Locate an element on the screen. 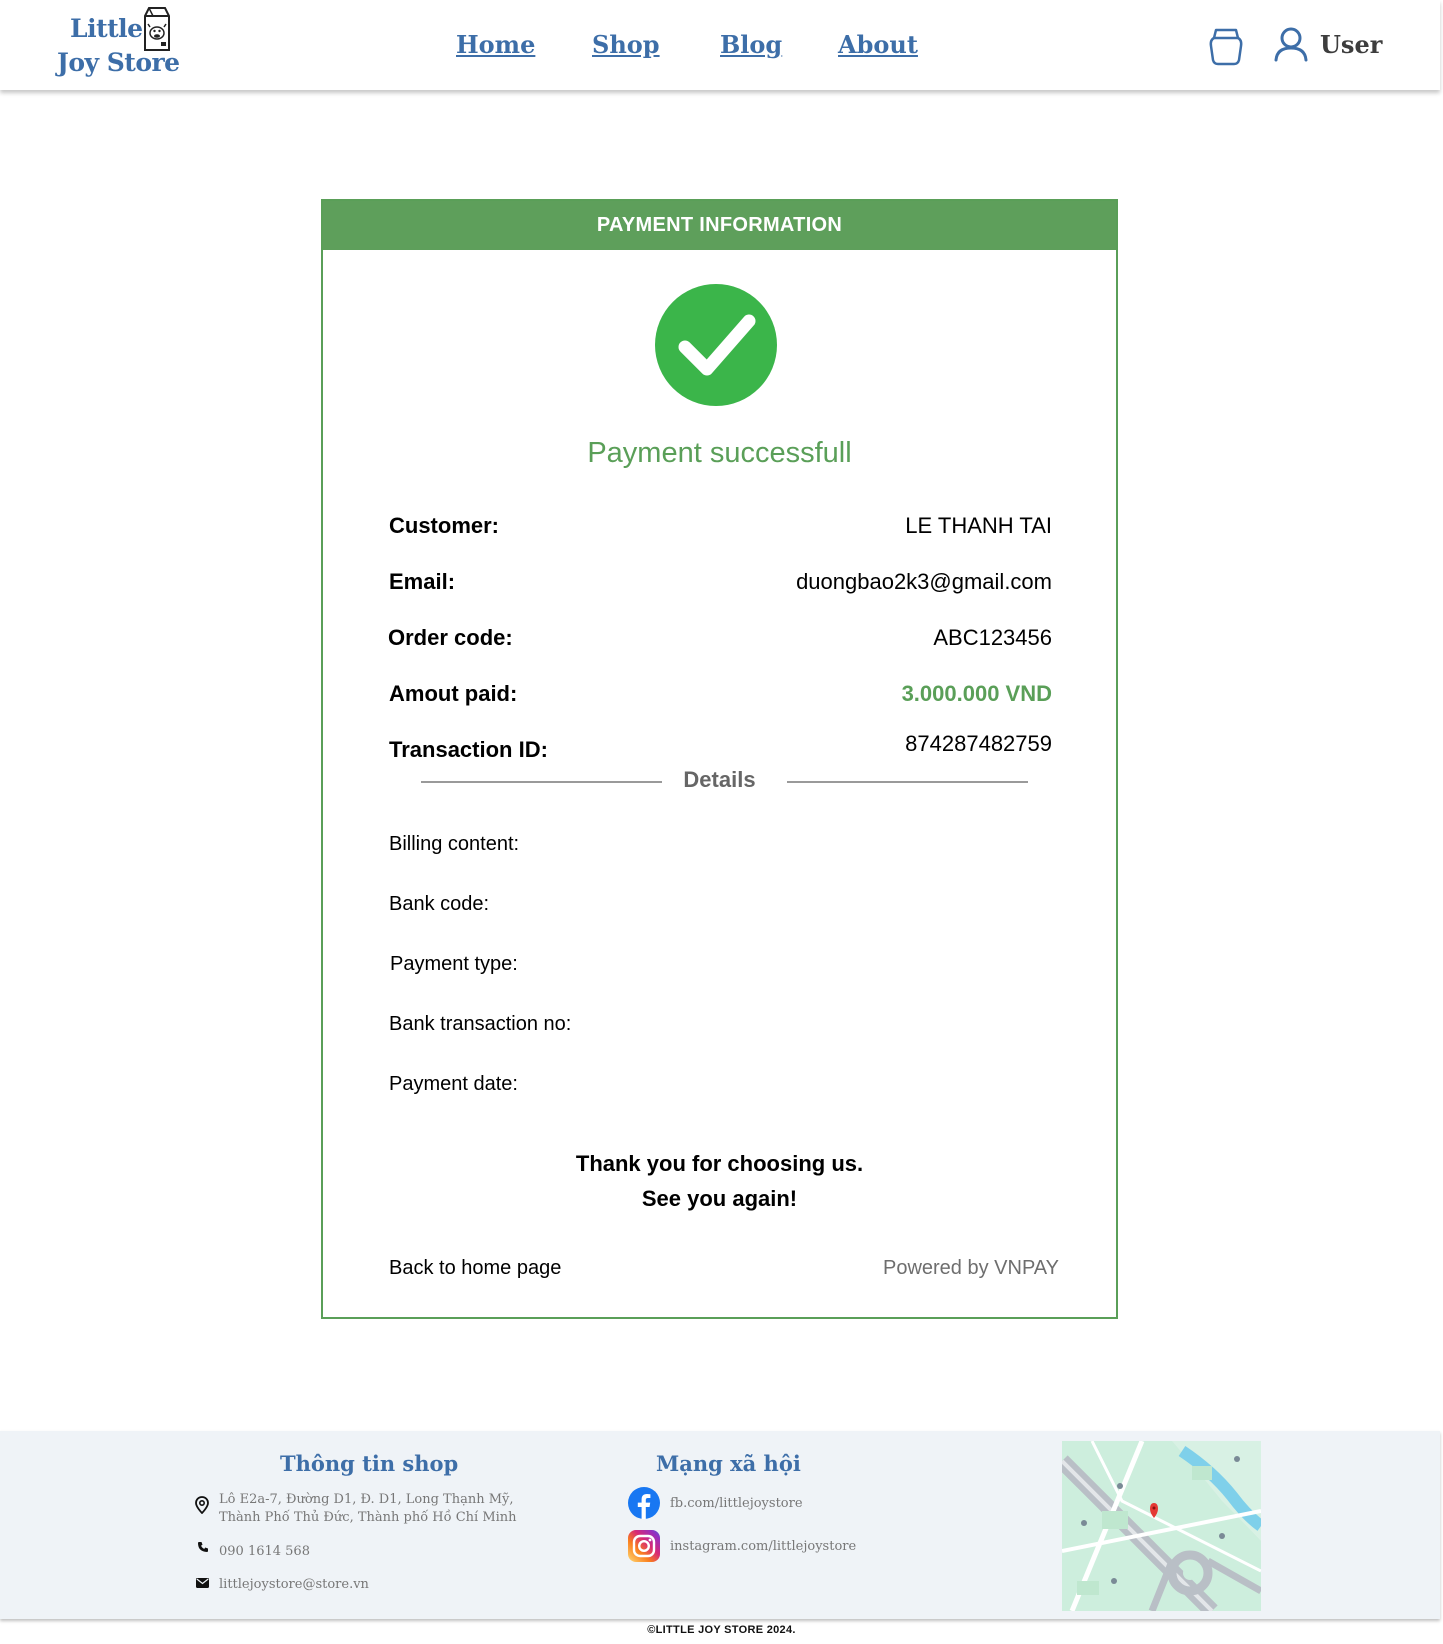 This screenshot has width=1443, height=1644. shop-email: littlejoystore@store.vn is located at coordinates (294, 1585).